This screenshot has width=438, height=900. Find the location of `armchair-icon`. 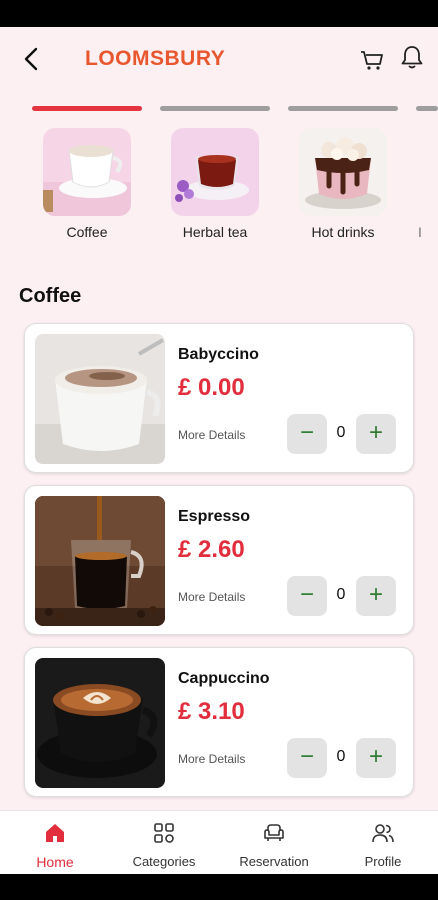

armchair-icon is located at coordinates (274, 832).